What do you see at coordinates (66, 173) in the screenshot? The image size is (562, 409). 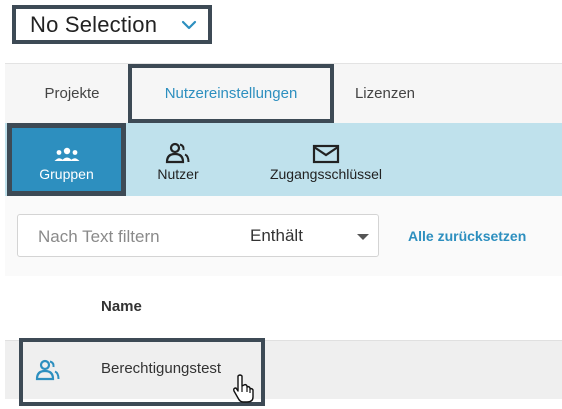 I see `subtab-gruppen-label: Gruppen` at bounding box center [66, 173].